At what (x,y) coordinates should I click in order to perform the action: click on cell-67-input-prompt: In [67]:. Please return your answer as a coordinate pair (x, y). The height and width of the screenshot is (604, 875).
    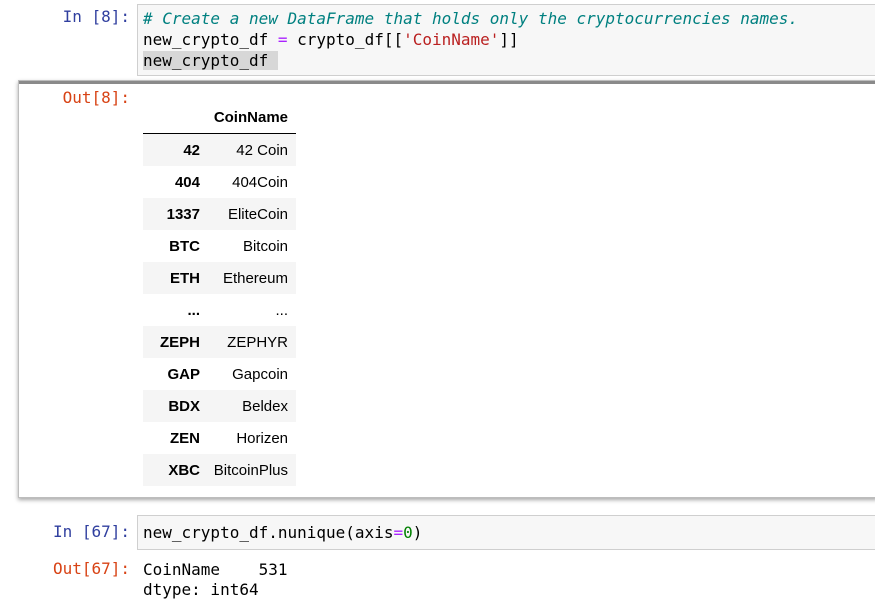
    Looking at the image, I should click on (91, 531).